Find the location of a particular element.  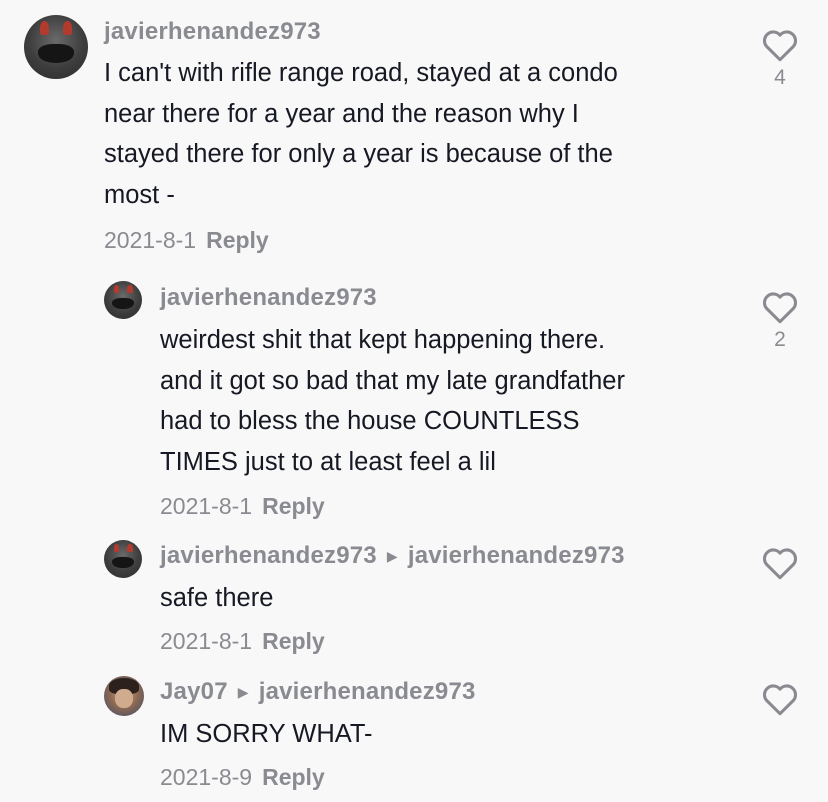

comment-text: IM SORRY WHAT- is located at coordinates (266, 734).